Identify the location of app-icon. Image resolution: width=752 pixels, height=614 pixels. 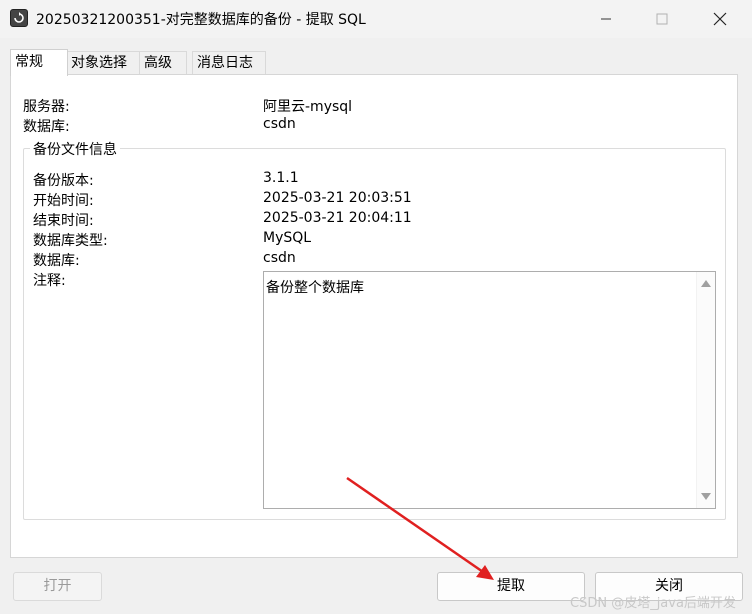
(19, 18).